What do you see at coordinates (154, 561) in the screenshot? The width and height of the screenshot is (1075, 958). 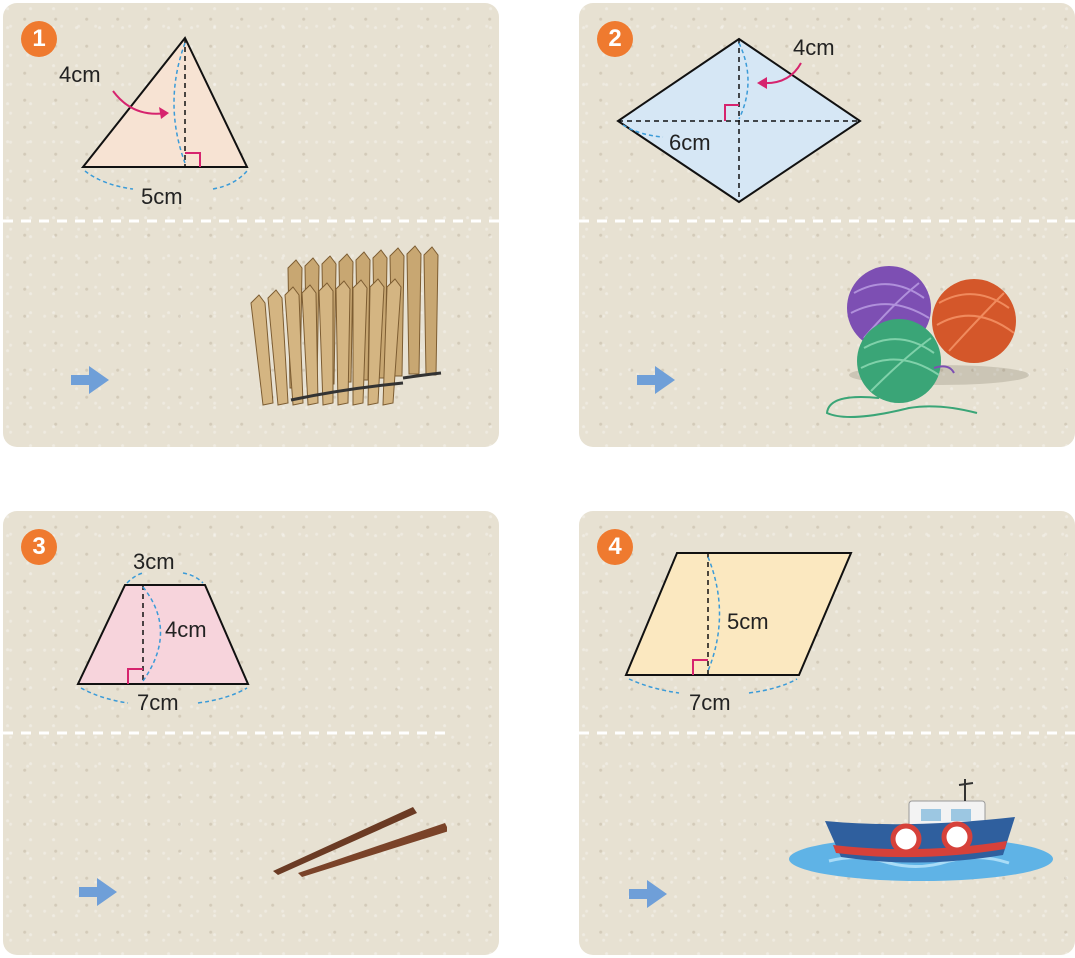 I see `top-label: 3cm` at bounding box center [154, 561].